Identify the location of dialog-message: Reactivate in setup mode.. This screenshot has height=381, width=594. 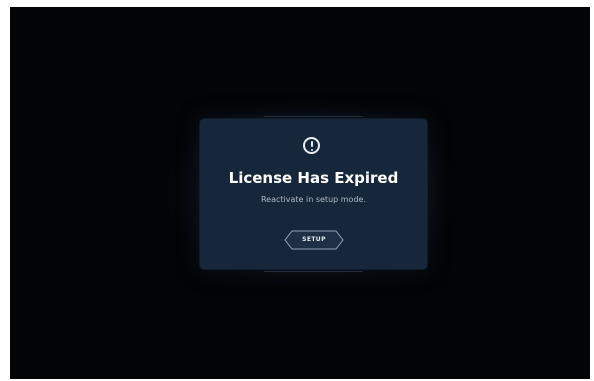
(313, 199).